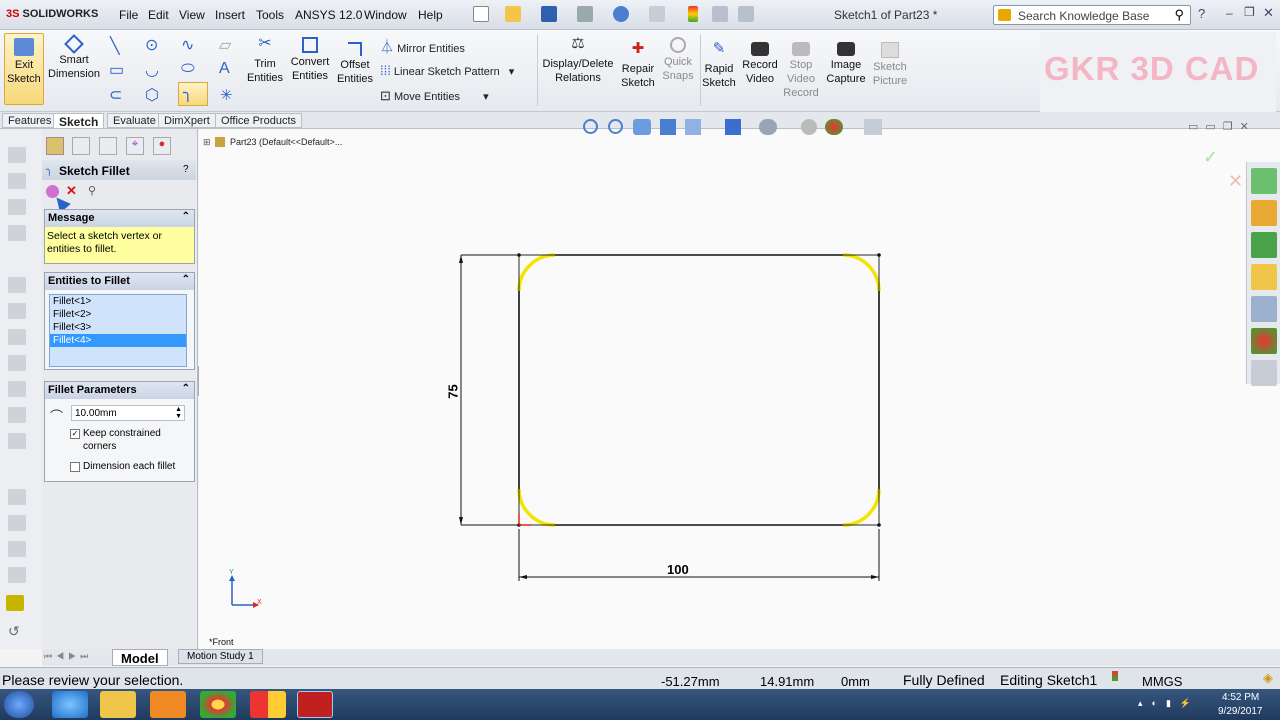 Image resolution: width=1280 pixels, height=720 pixels. I want to click on view-palette-icon, so click(1264, 309).